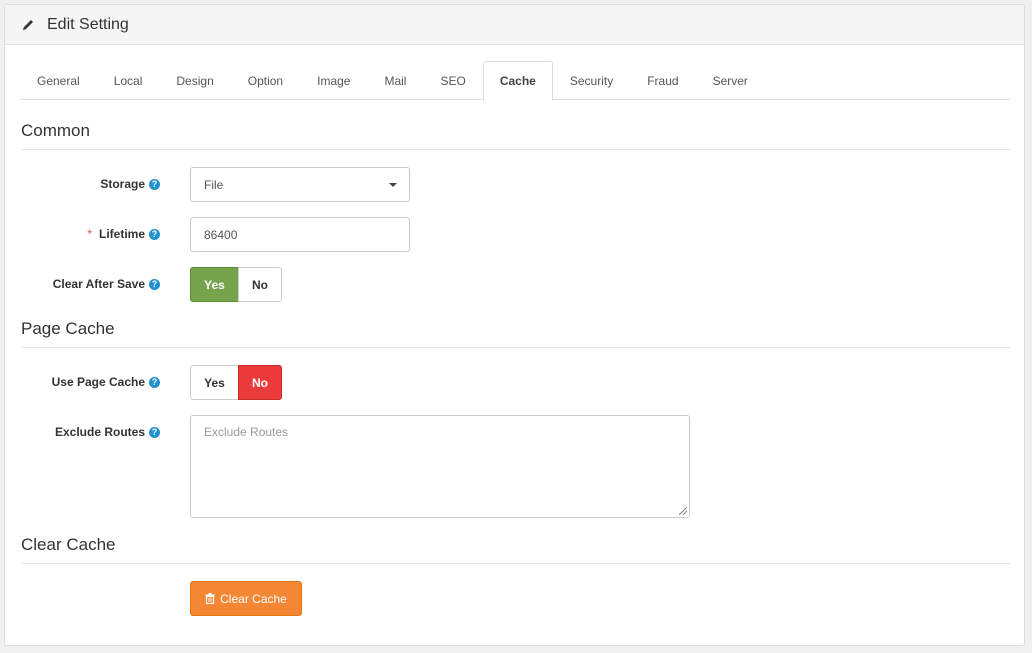  Describe the element at coordinates (246, 432) in the screenshot. I see `exclude-routes-placeholder: Exclude Routes` at that location.